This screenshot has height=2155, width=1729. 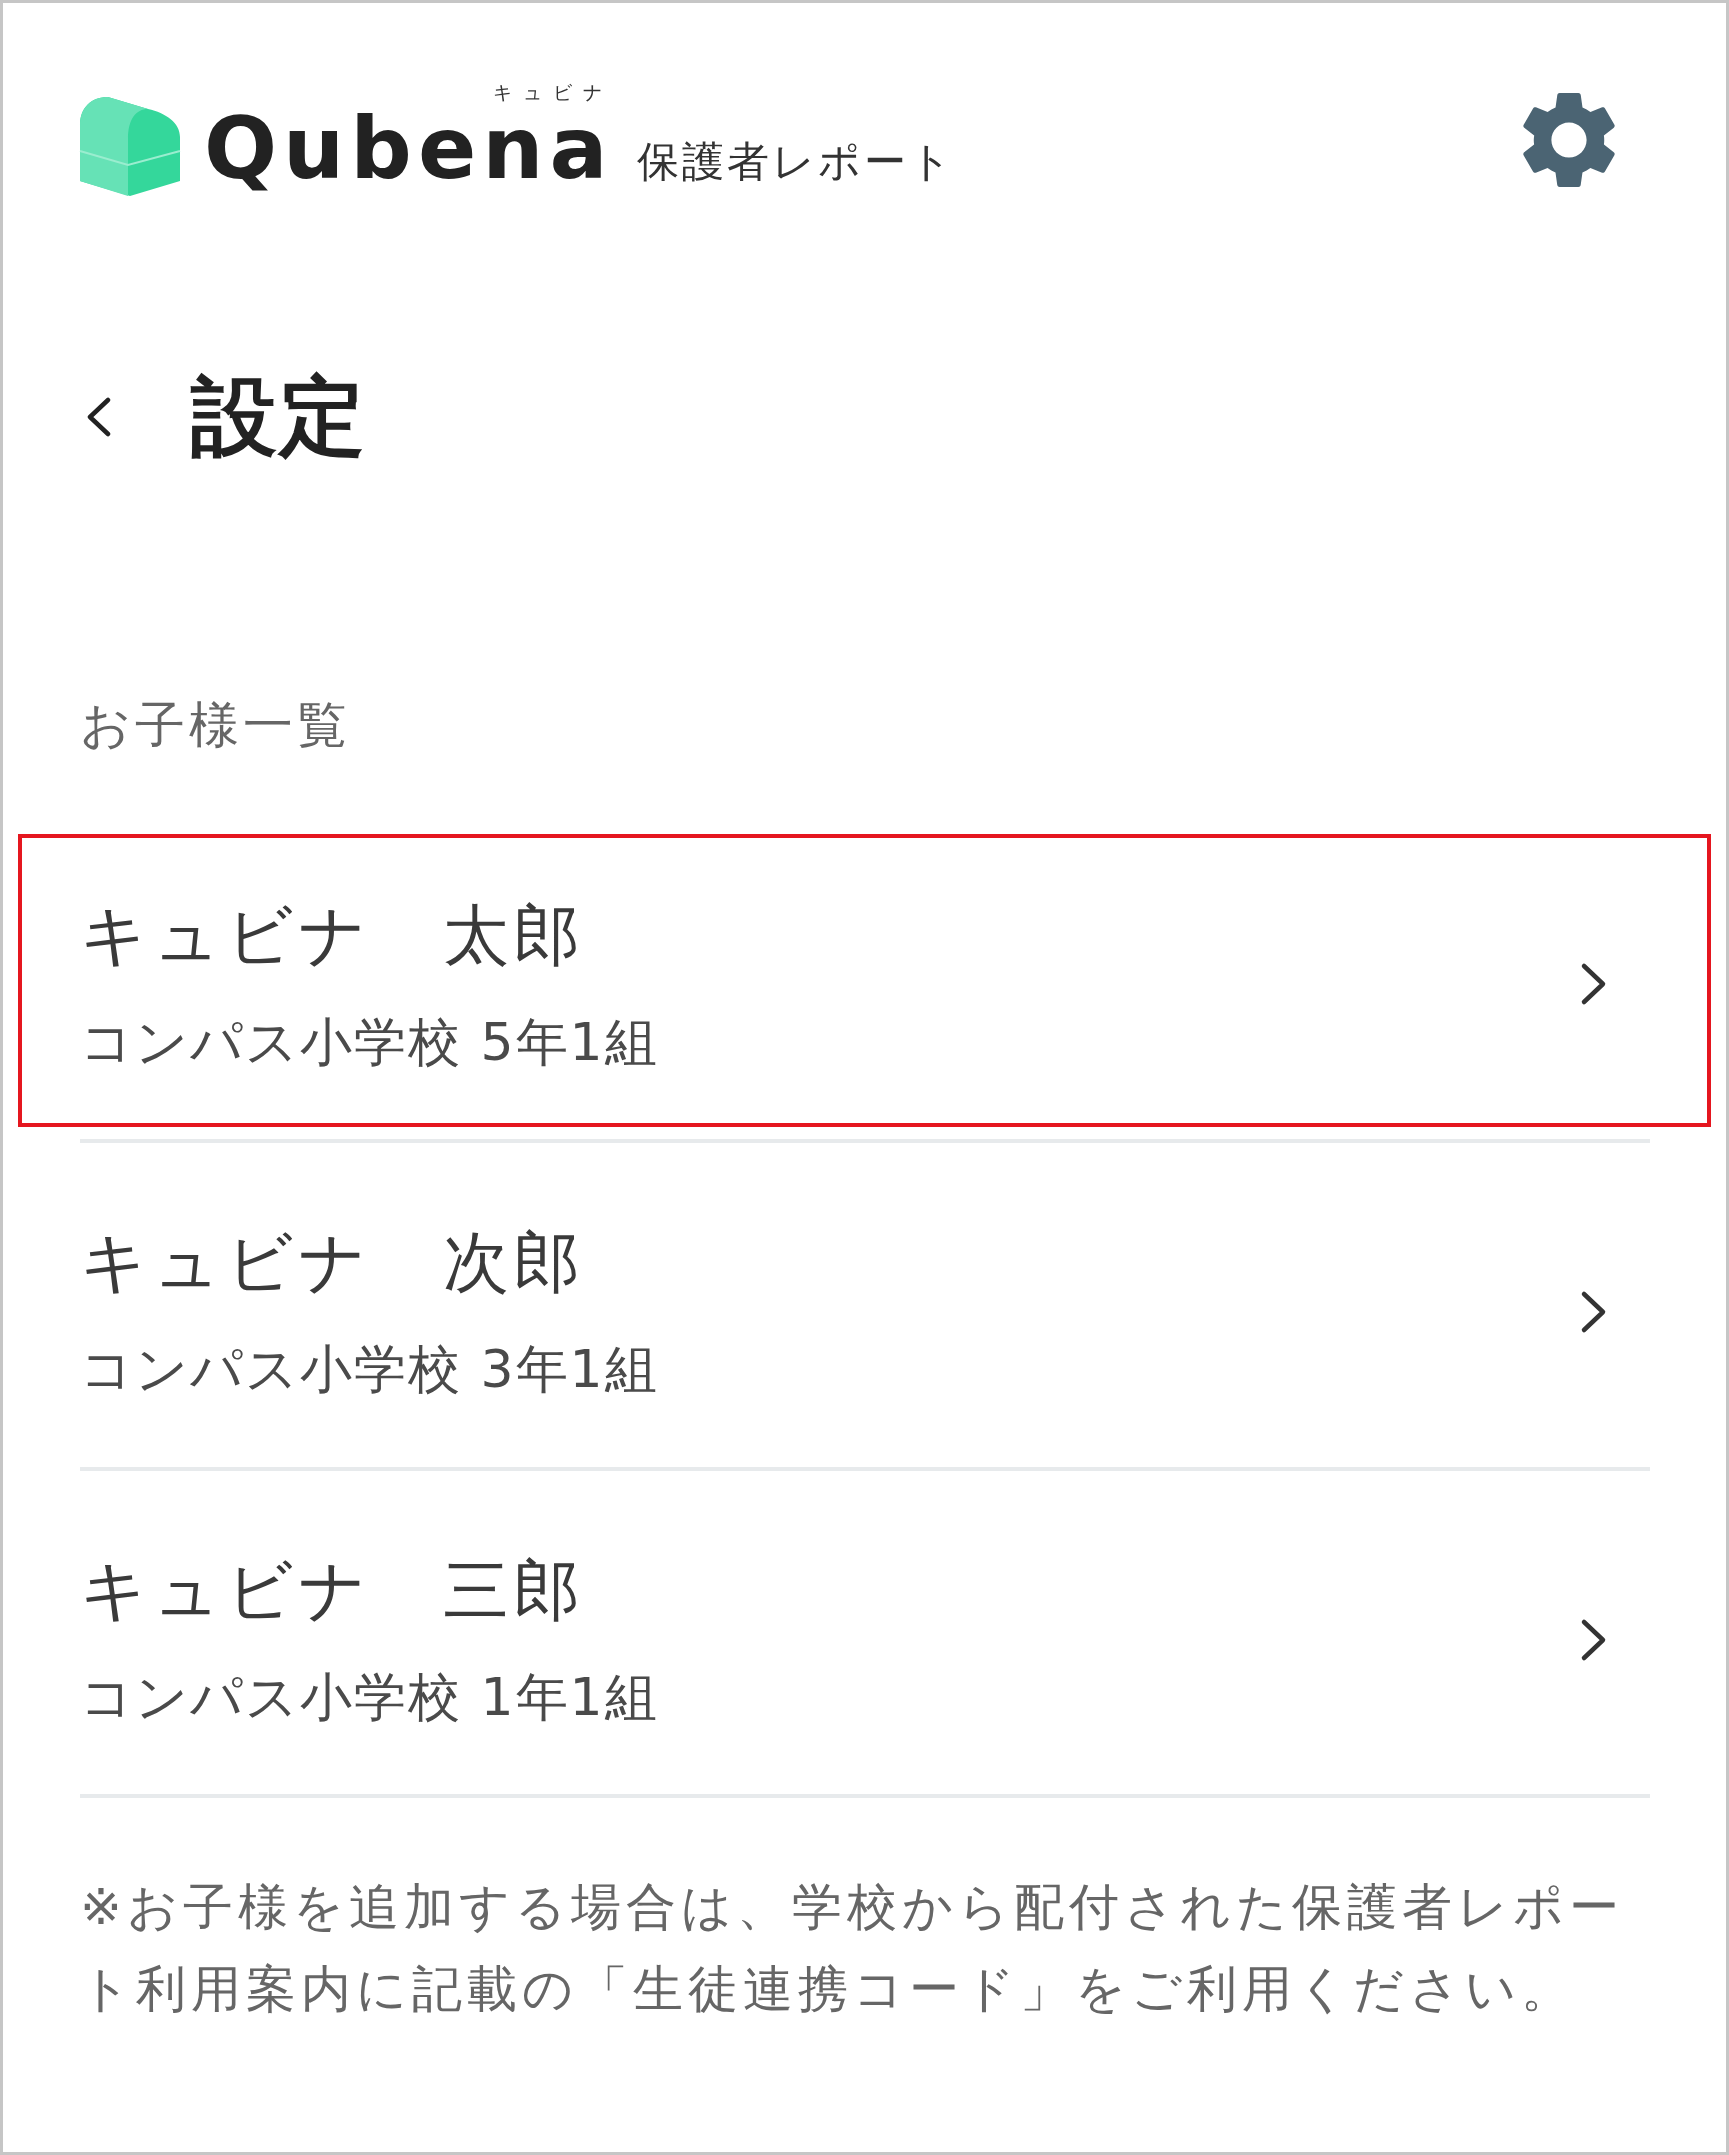 I want to click on child-class-info: コンパス小学校 3年1組, so click(x=369, y=1369).